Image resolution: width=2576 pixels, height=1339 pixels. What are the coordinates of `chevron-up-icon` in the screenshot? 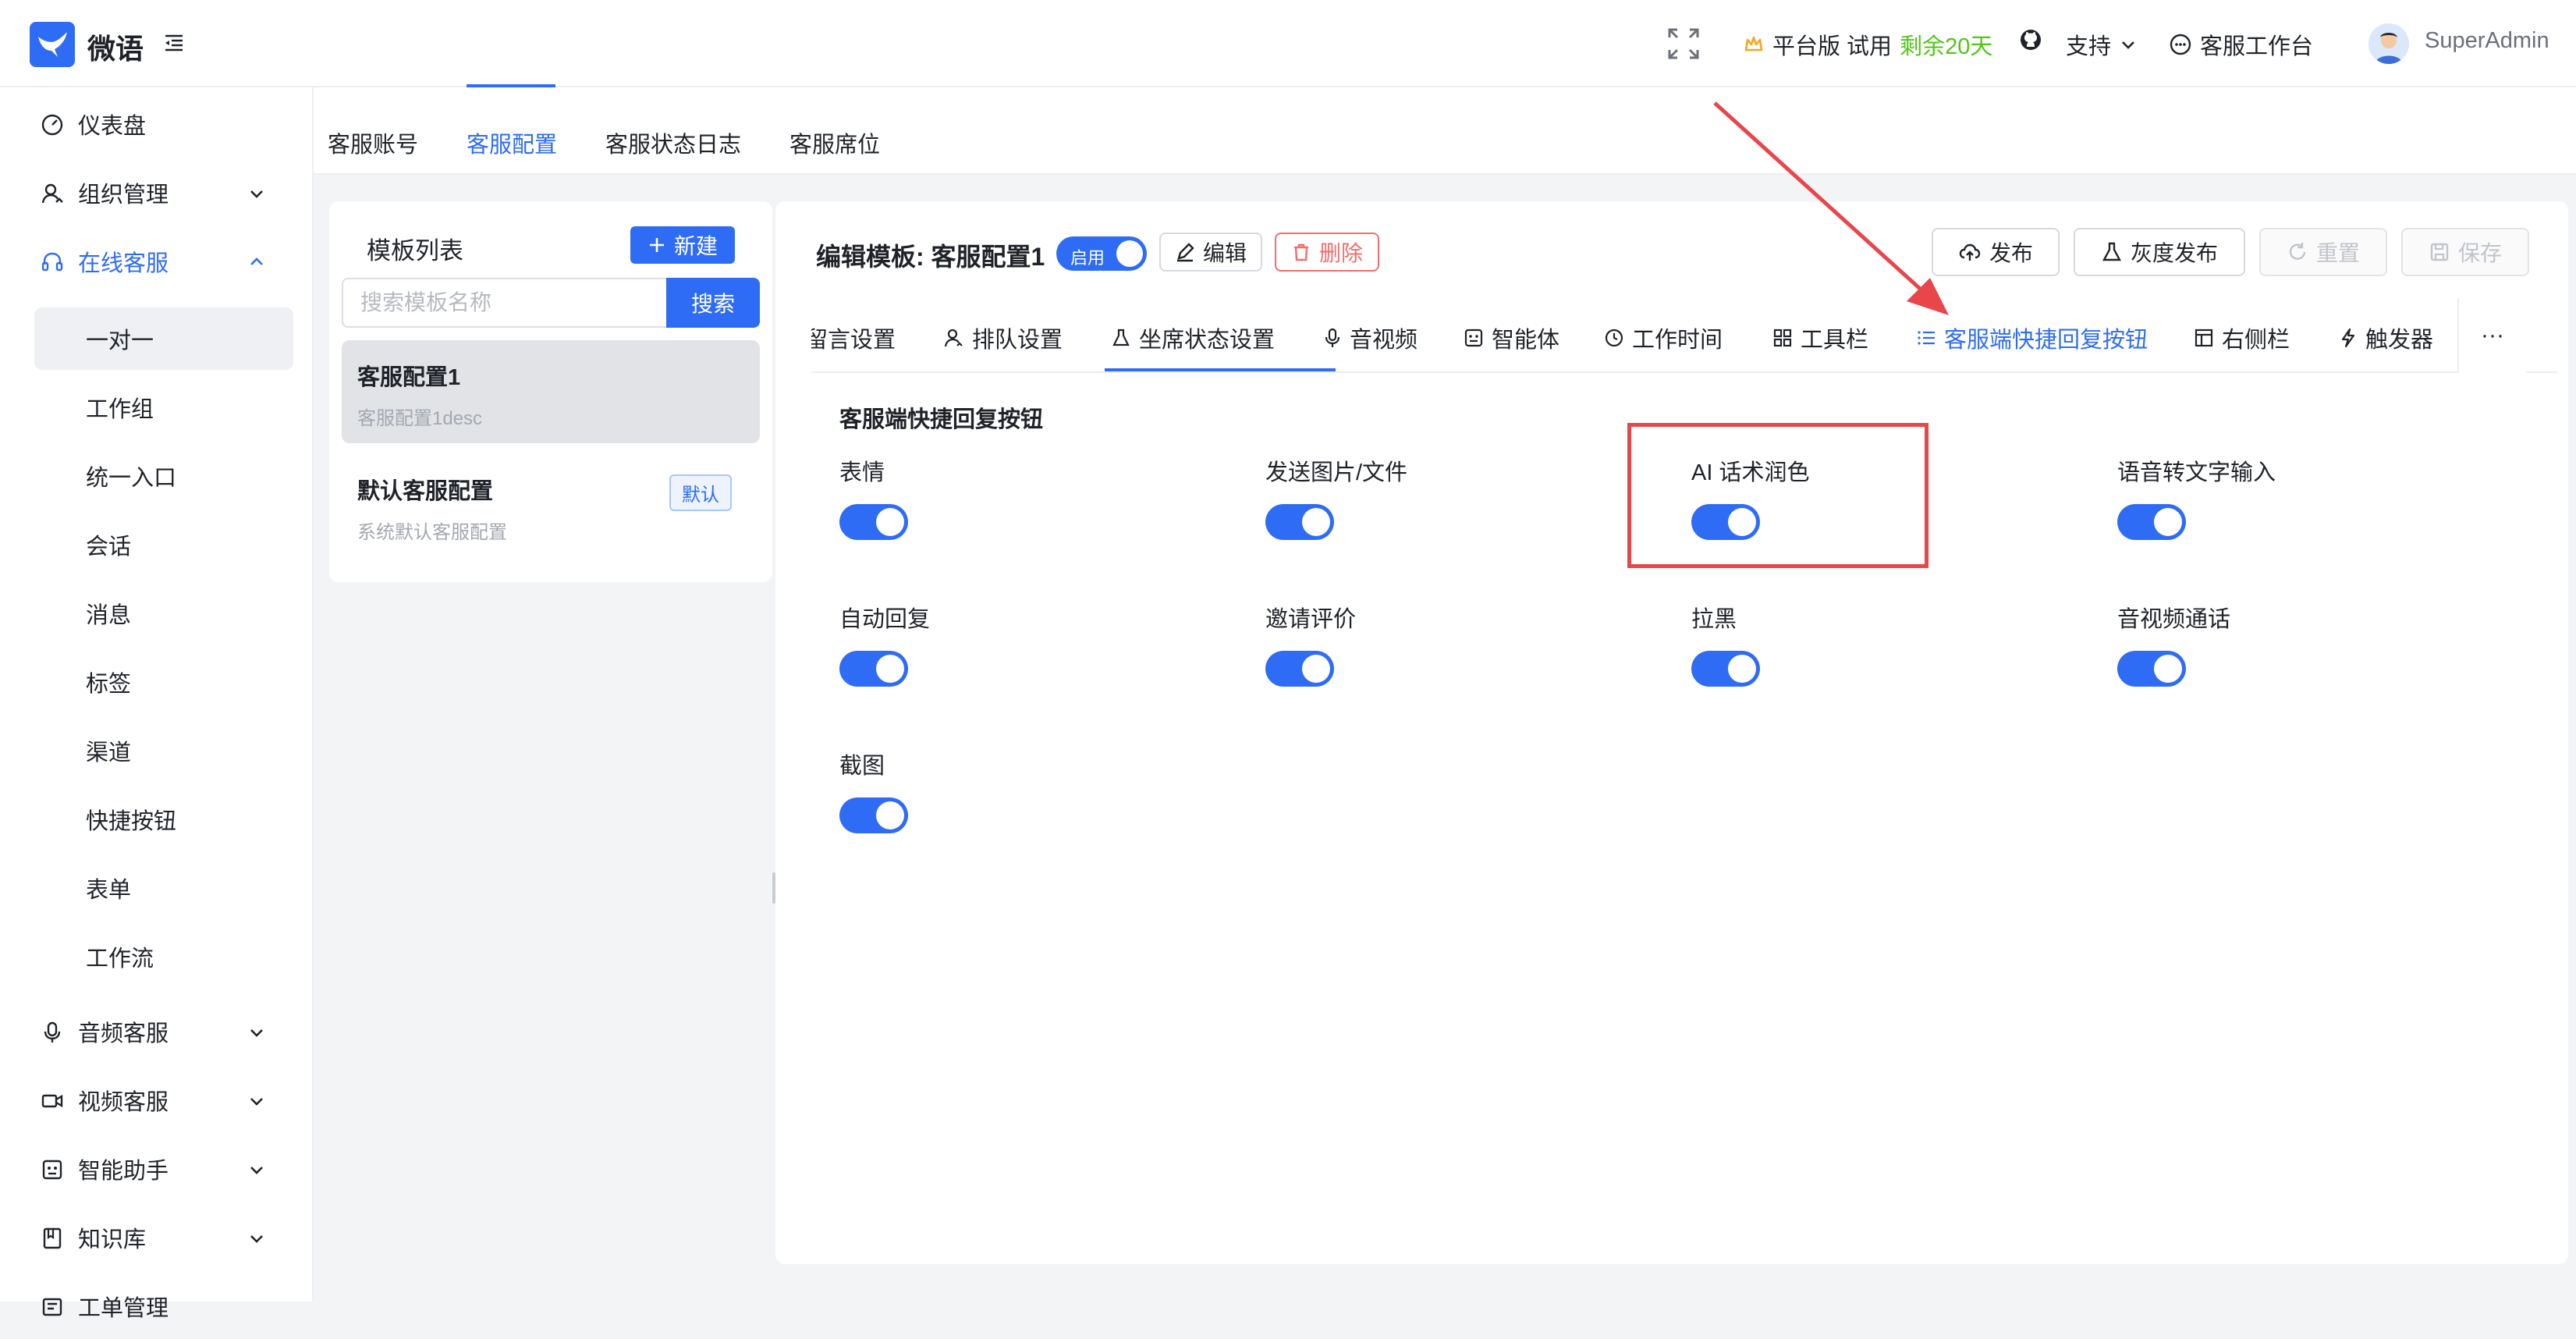 It's located at (256, 262).